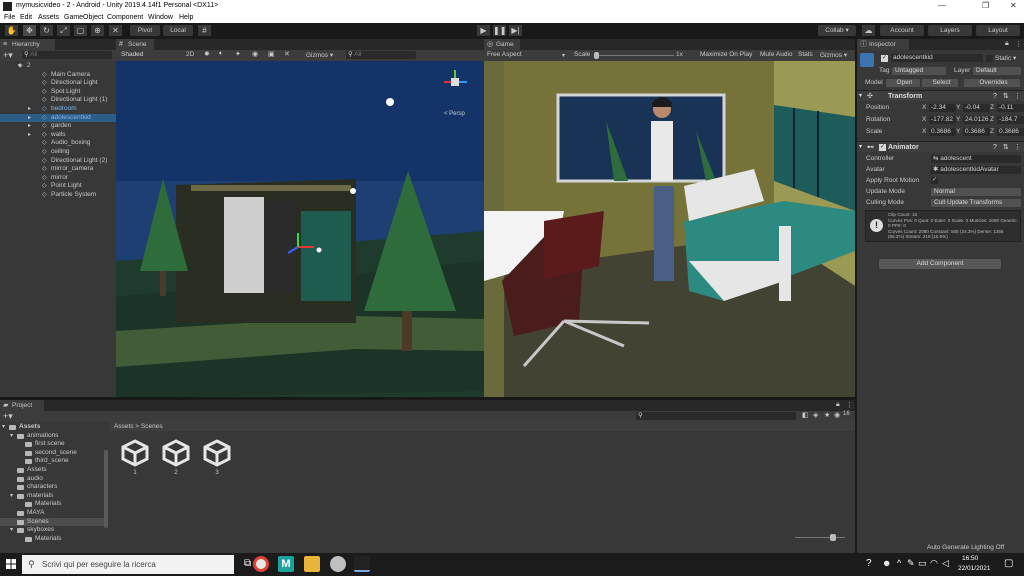  What do you see at coordinates (976, 120) in the screenshot?
I see `transform-rotation-y-input: 24.0126` at bounding box center [976, 120].